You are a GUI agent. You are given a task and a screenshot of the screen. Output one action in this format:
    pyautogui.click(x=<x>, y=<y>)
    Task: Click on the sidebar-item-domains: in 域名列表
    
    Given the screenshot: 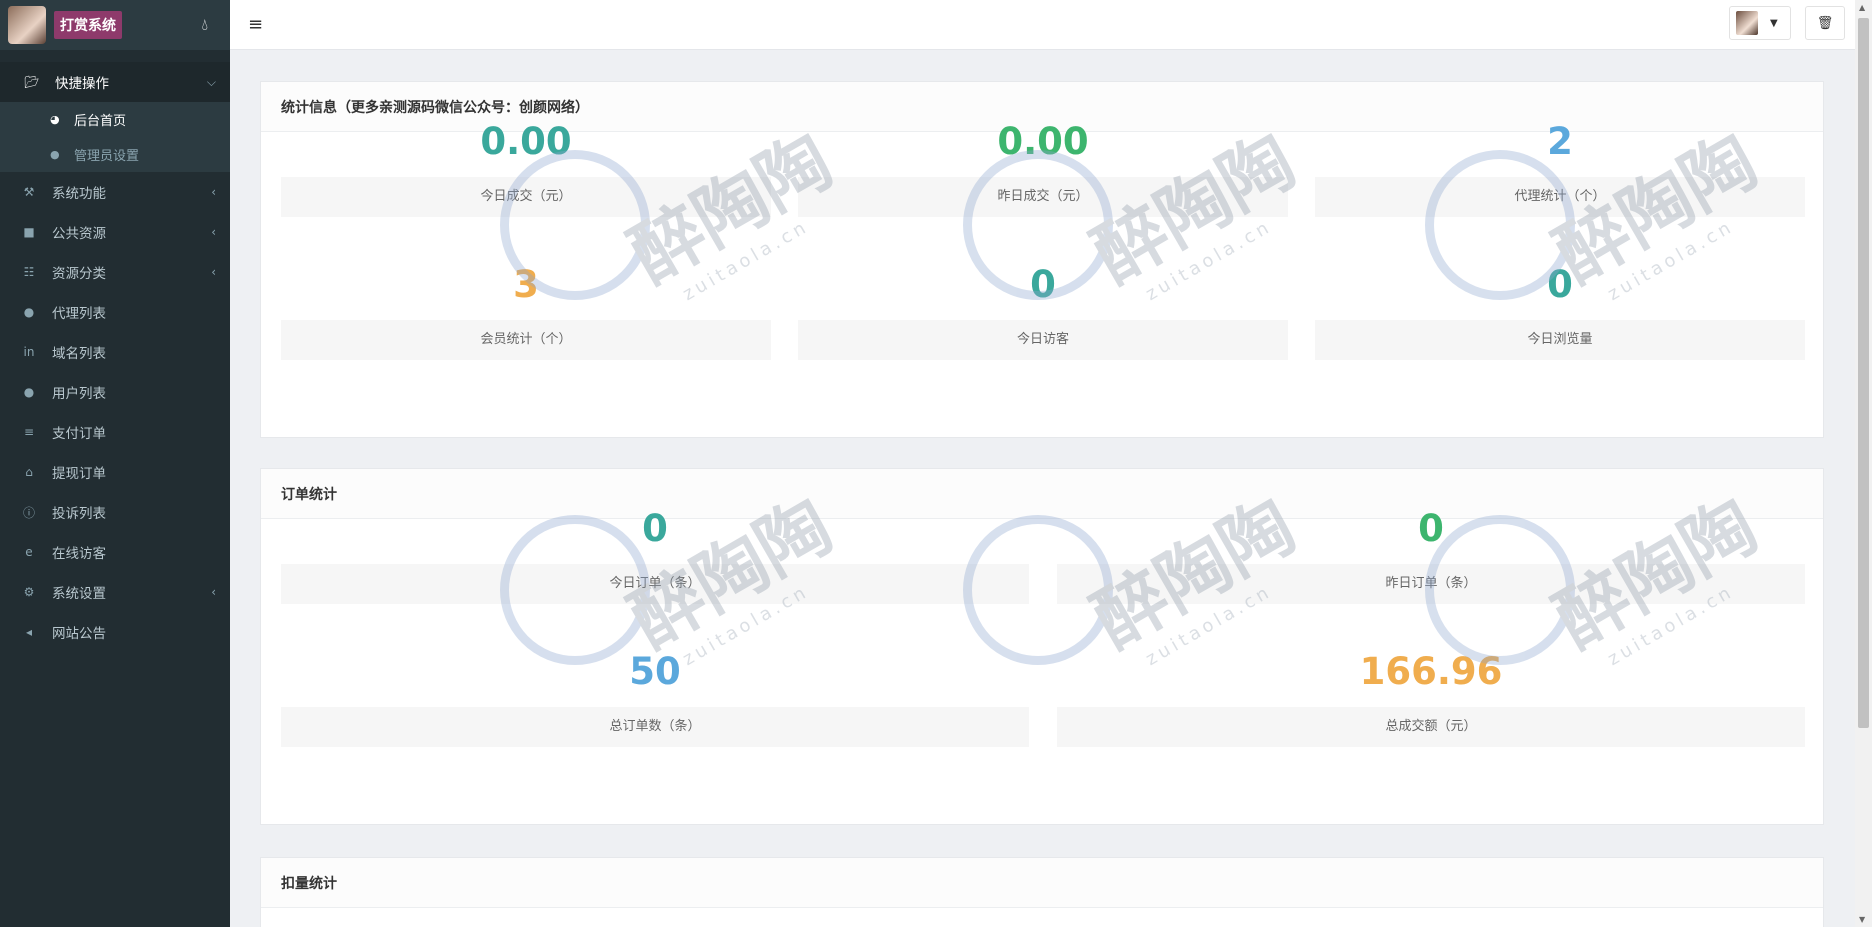 What is the action you would take?
    pyautogui.click(x=115, y=352)
    